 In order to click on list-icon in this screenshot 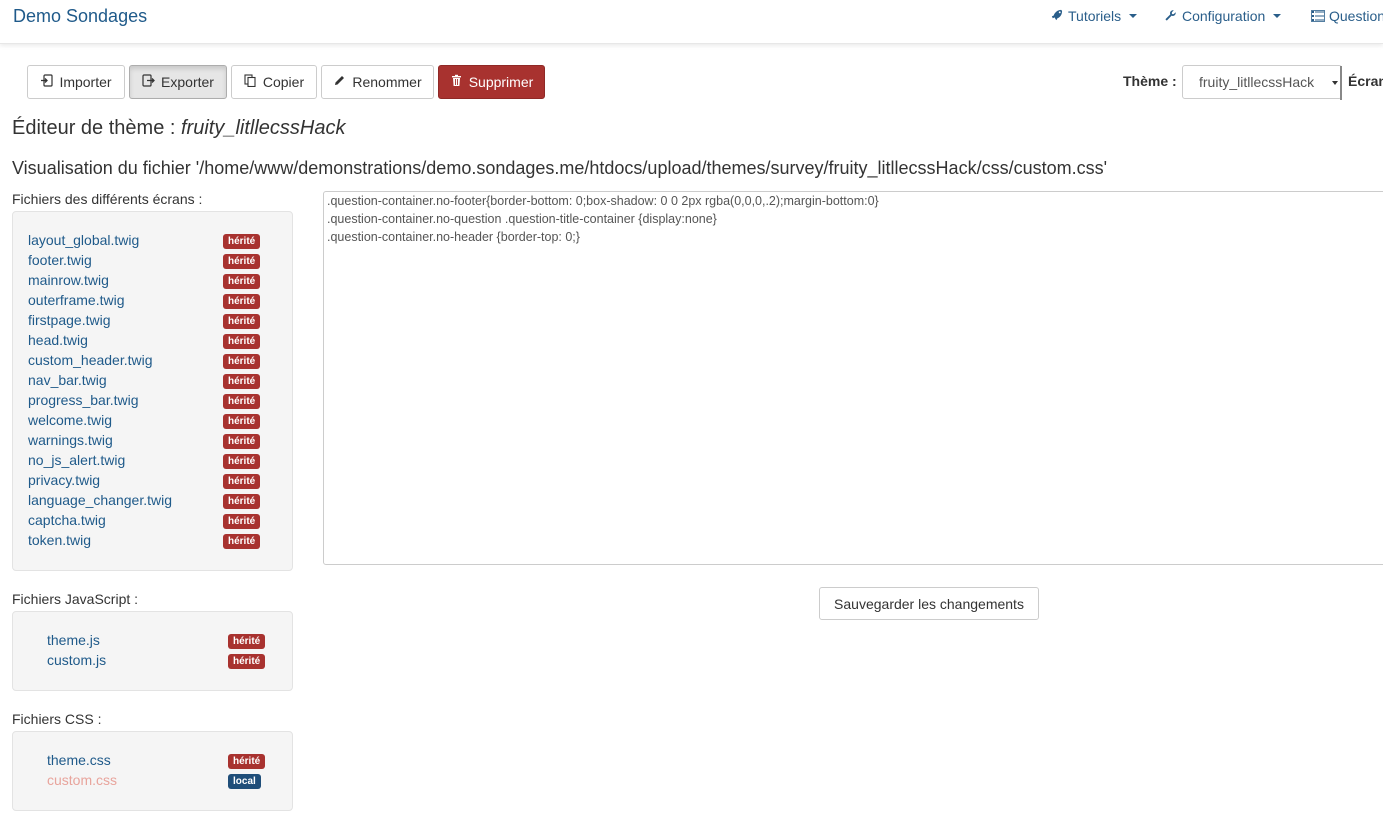, I will do `click(1318, 16)`.